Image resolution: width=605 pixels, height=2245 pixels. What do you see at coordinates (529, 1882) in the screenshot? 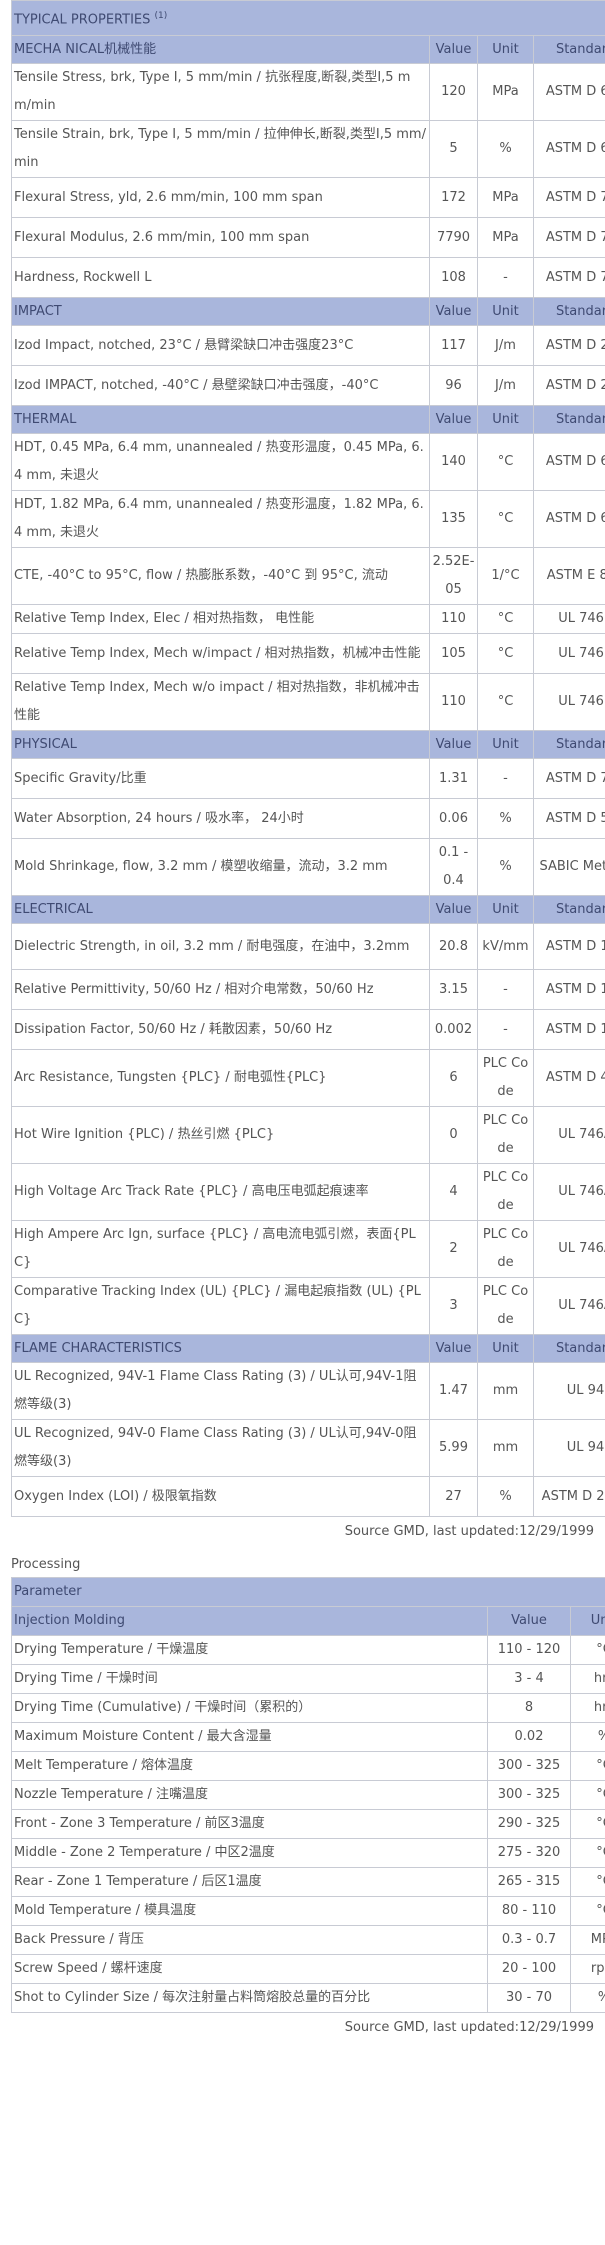
I see `processing-value: 265 - 315` at bounding box center [529, 1882].